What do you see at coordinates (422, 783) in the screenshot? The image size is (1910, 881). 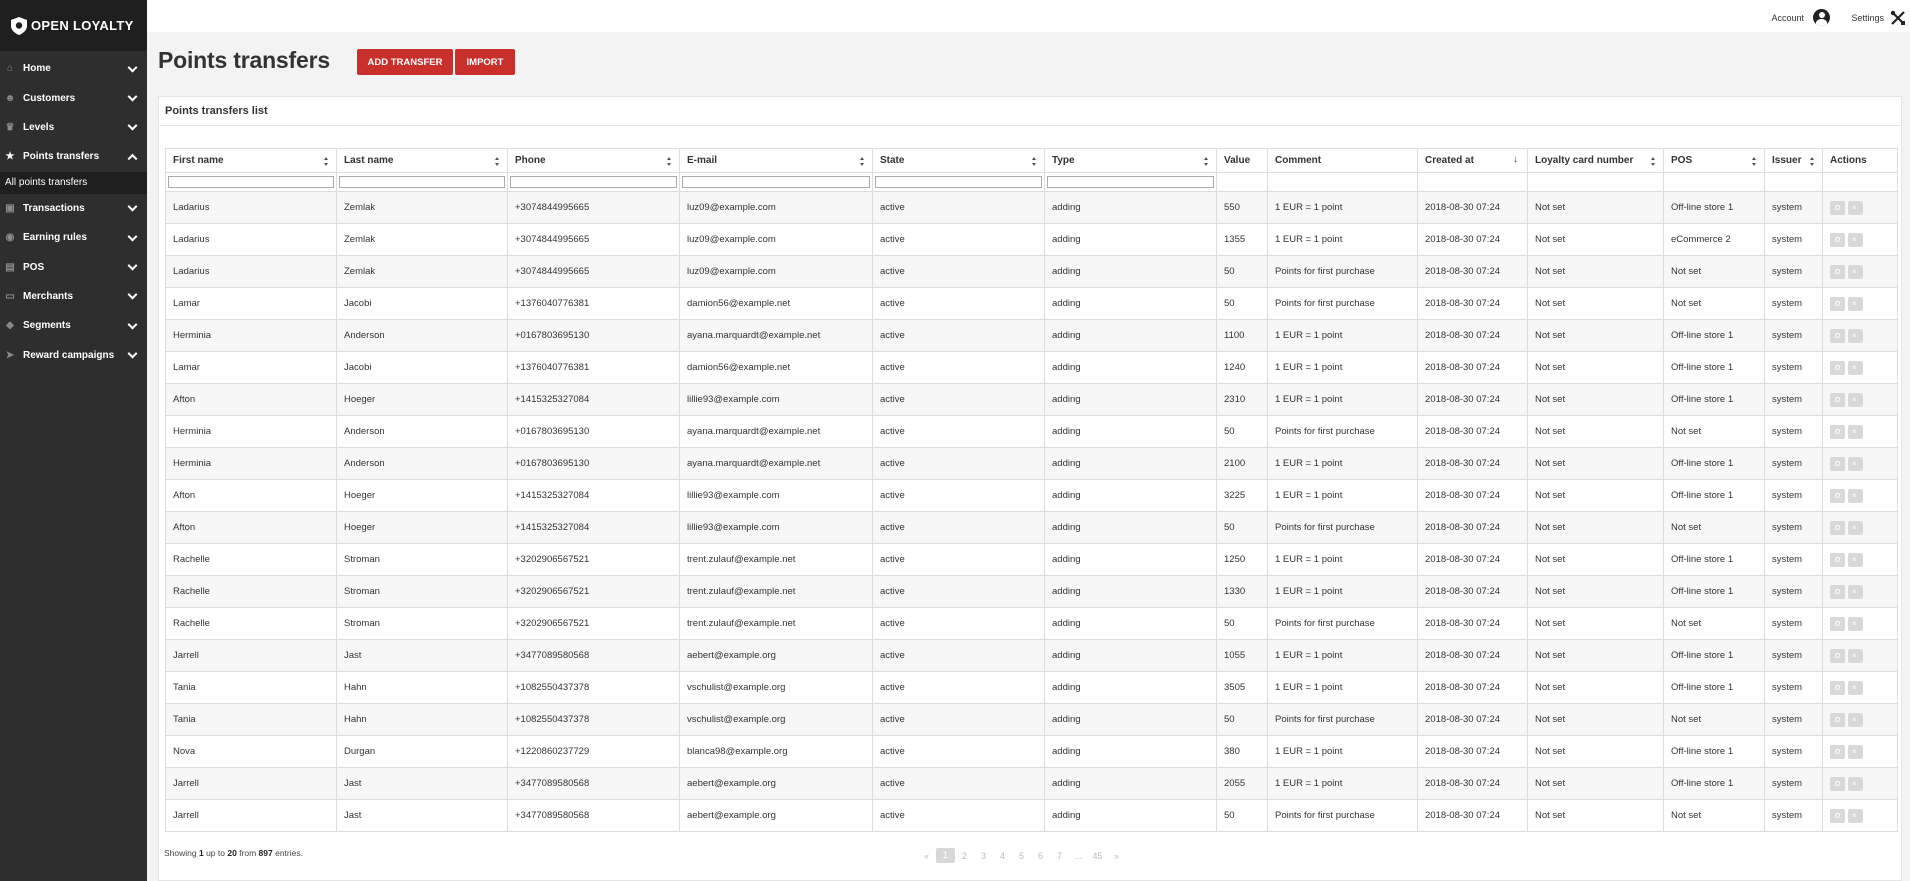 I see `cell-last-name: Jast` at bounding box center [422, 783].